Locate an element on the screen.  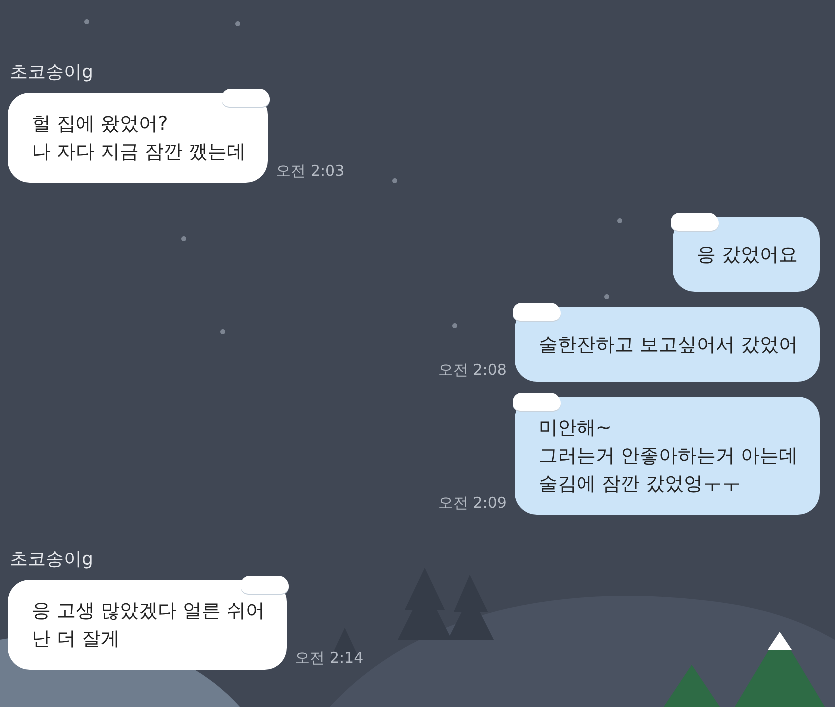
message-time: 오전 2:14 is located at coordinates (329, 658).